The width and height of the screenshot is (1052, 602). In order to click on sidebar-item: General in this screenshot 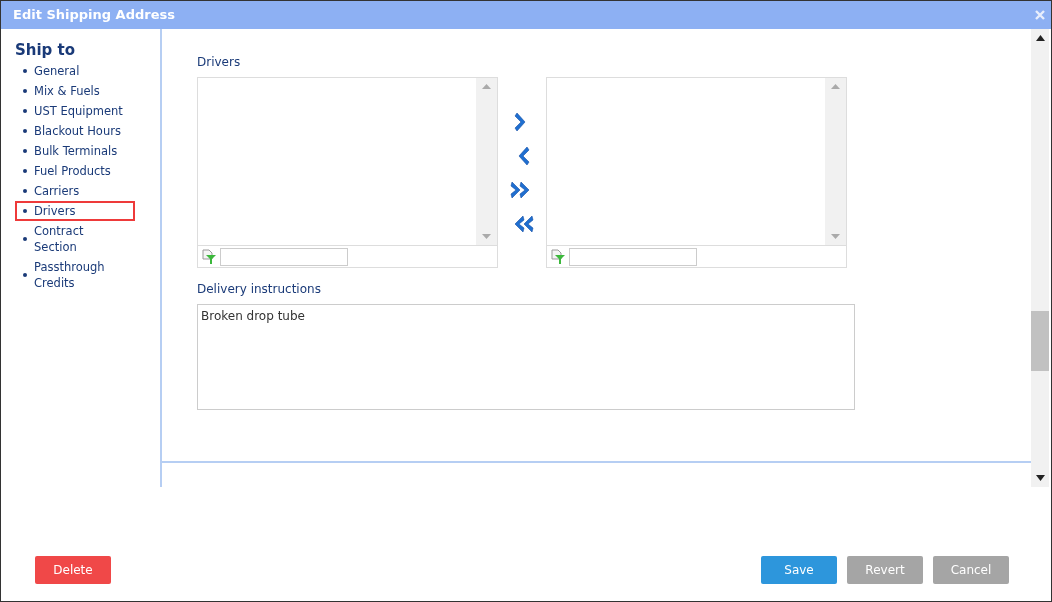, I will do `click(75, 71)`.